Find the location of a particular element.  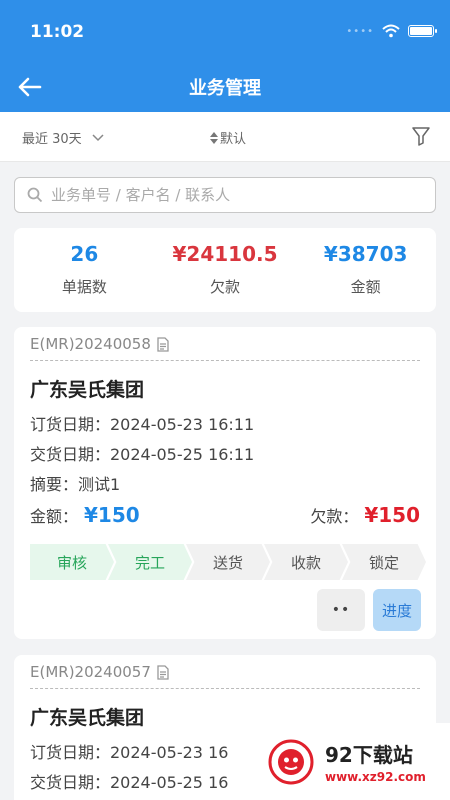

amount: 金额： ¥150 is located at coordinates (85, 515).